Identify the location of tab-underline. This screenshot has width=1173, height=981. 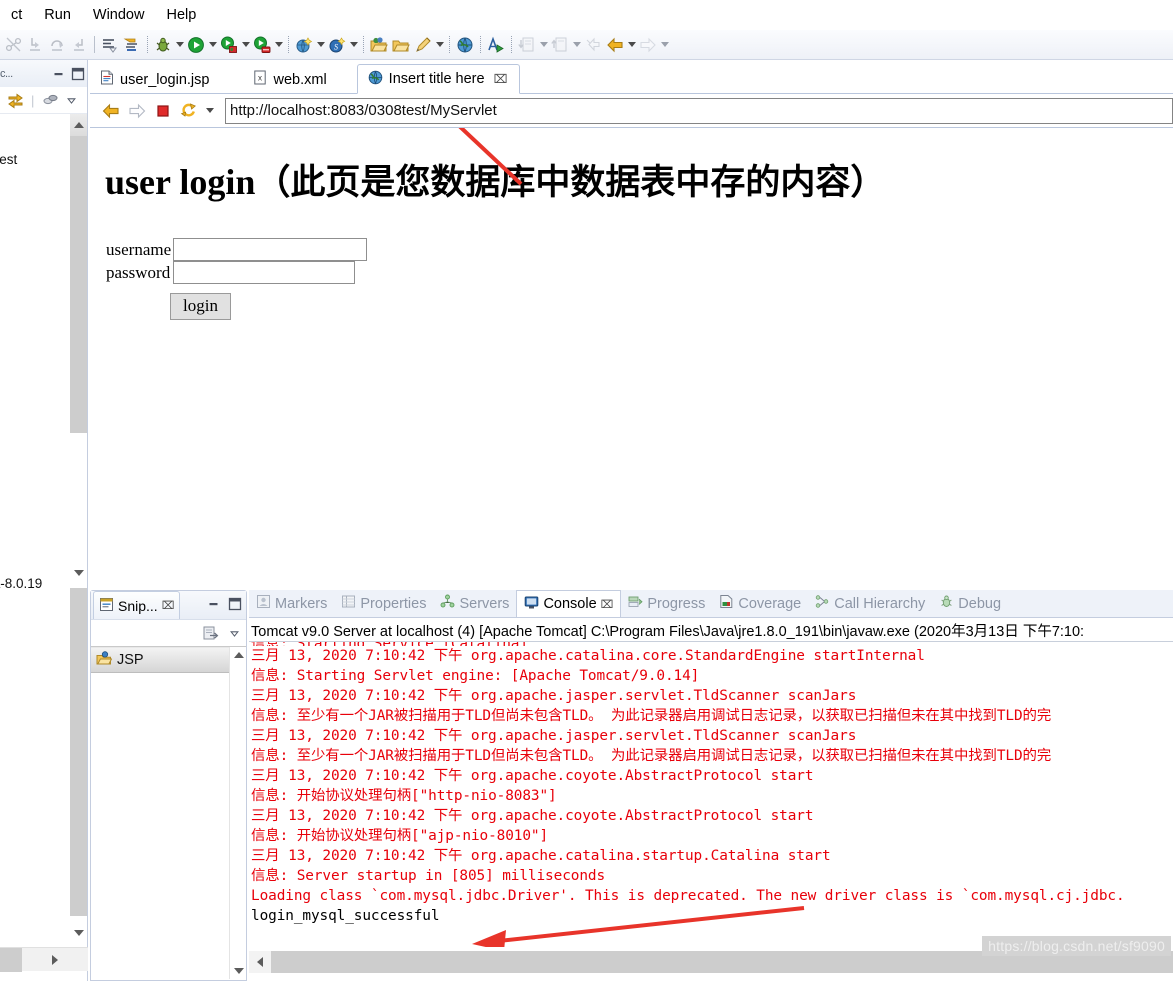
(631, 93).